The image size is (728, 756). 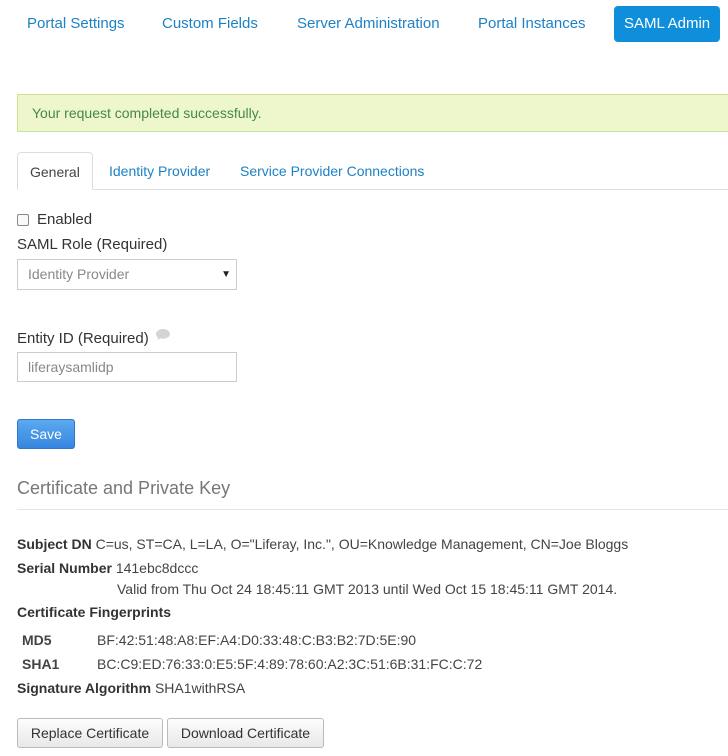 I want to click on tab-identity-provider: Identity Provider, so click(x=159, y=171).